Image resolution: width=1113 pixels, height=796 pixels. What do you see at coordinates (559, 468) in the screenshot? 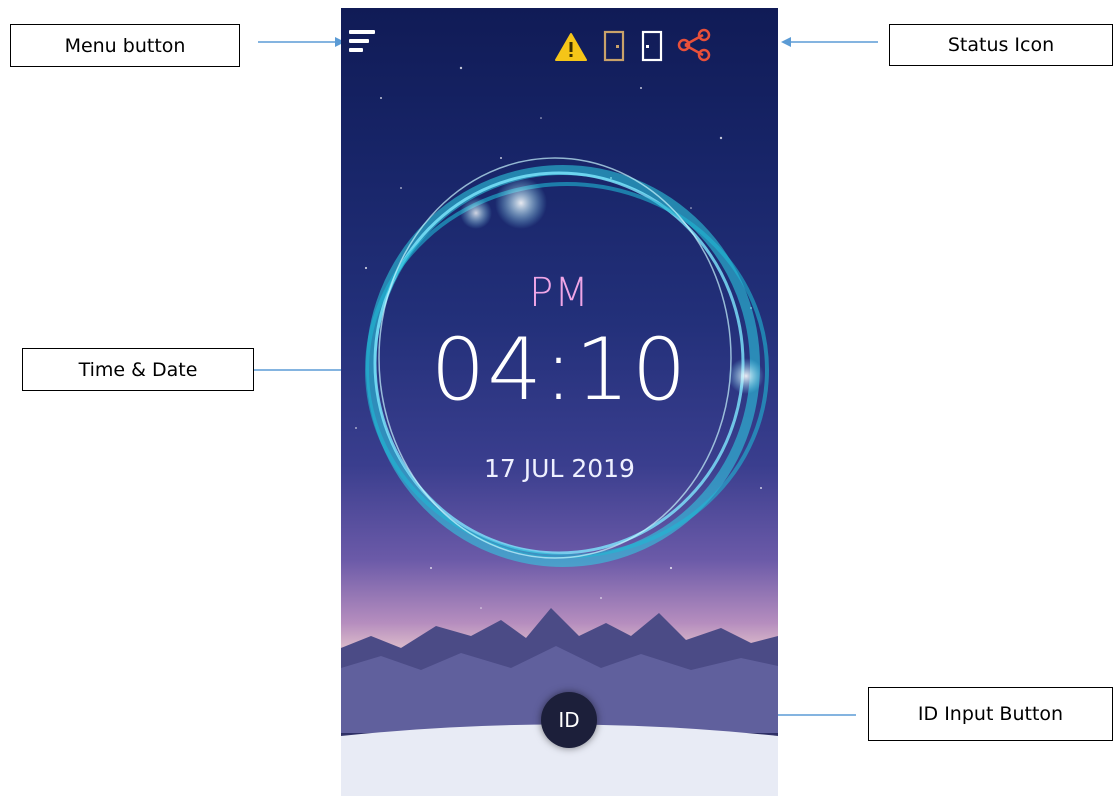
I see `clock-date: 17 JUL 2019` at bounding box center [559, 468].